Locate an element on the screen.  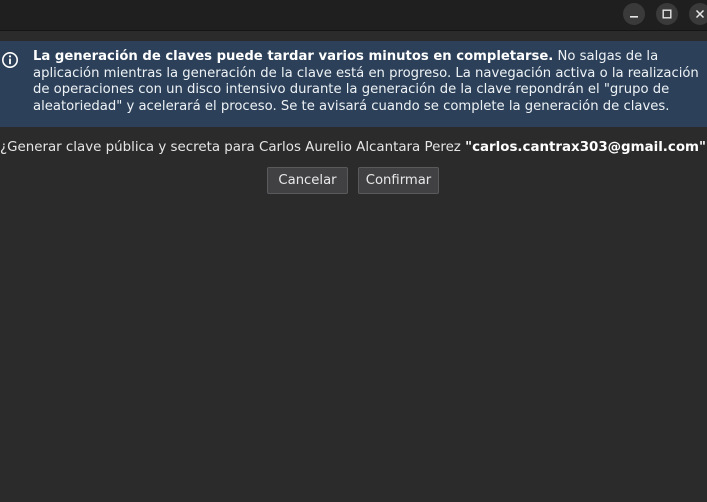
window-titlebar is located at coordinates (353, 15).